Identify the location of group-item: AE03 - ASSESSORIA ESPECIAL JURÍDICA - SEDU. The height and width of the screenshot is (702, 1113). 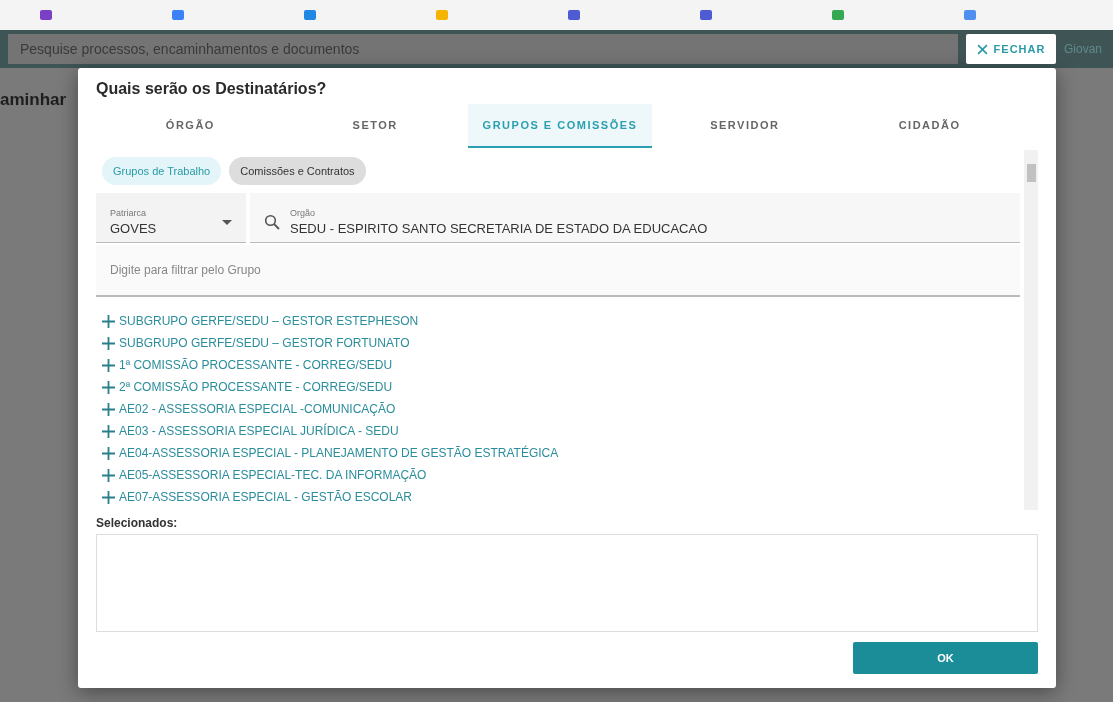
(561, 431).